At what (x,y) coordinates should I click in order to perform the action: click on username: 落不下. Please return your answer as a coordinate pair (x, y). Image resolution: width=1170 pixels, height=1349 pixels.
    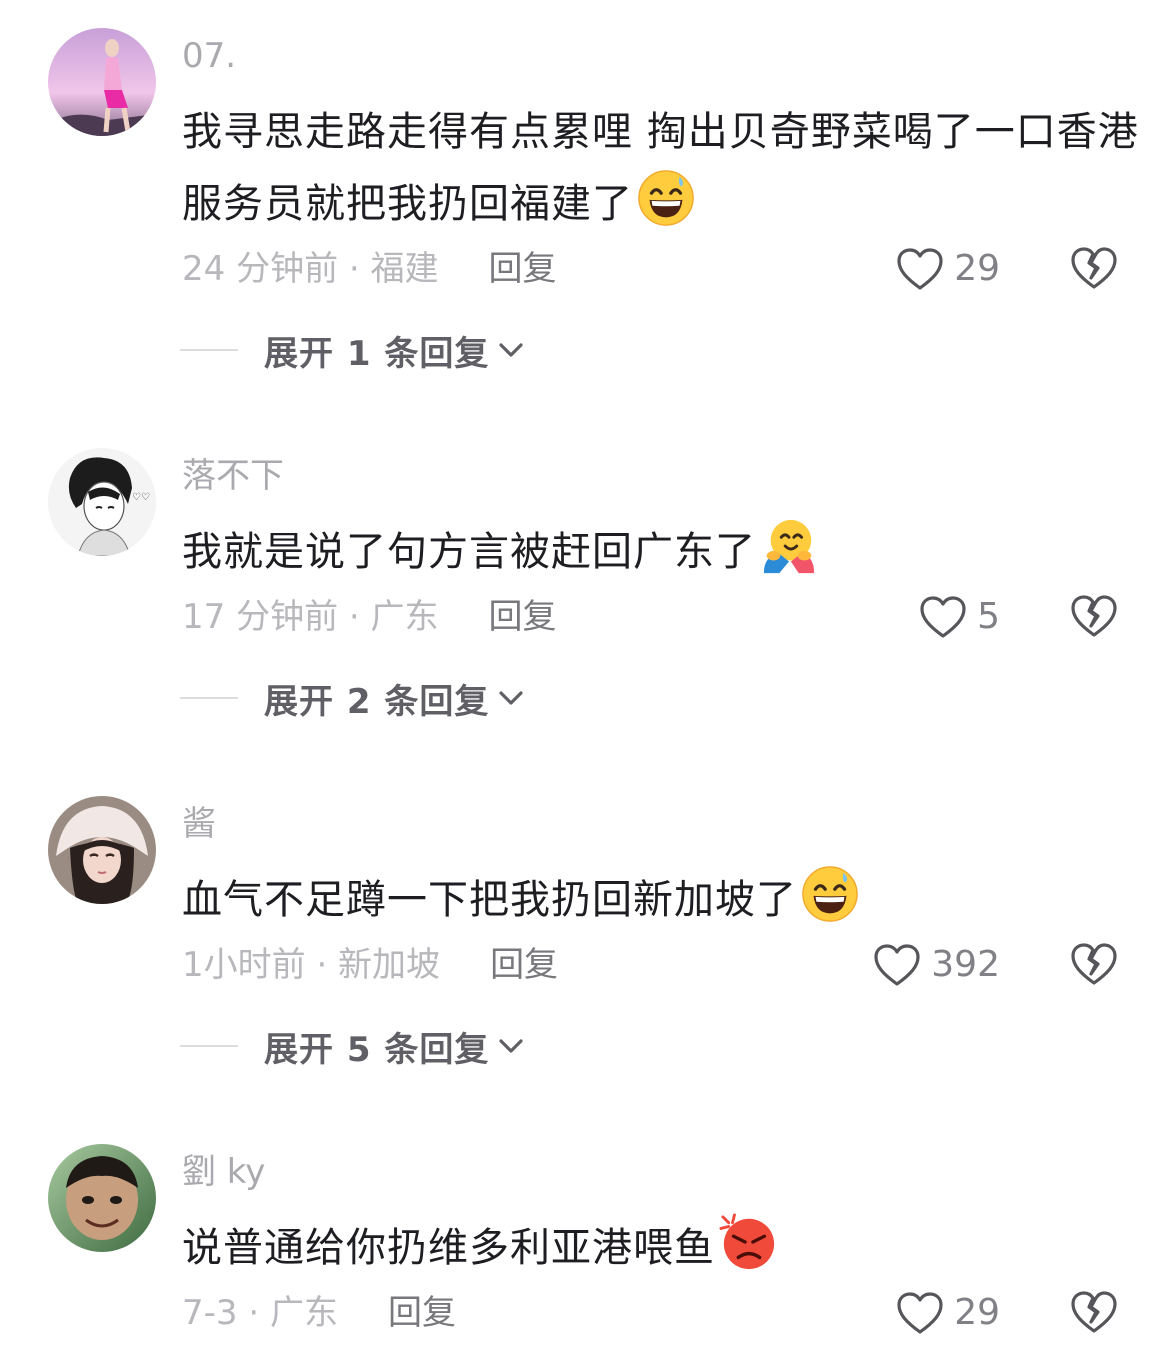
    Looking at the image, I should click on (233, 476).